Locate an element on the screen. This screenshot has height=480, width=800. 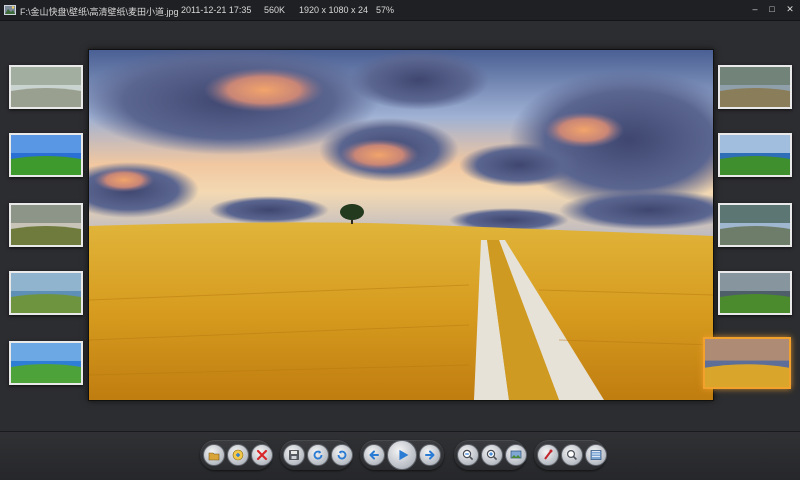
app-icon is located at coordinates (10, 10).